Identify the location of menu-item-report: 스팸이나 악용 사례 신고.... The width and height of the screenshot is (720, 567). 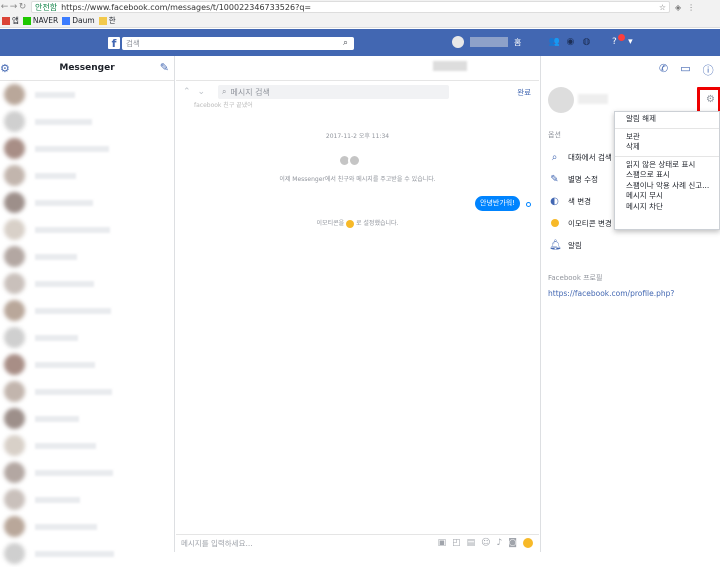
(667, 186).